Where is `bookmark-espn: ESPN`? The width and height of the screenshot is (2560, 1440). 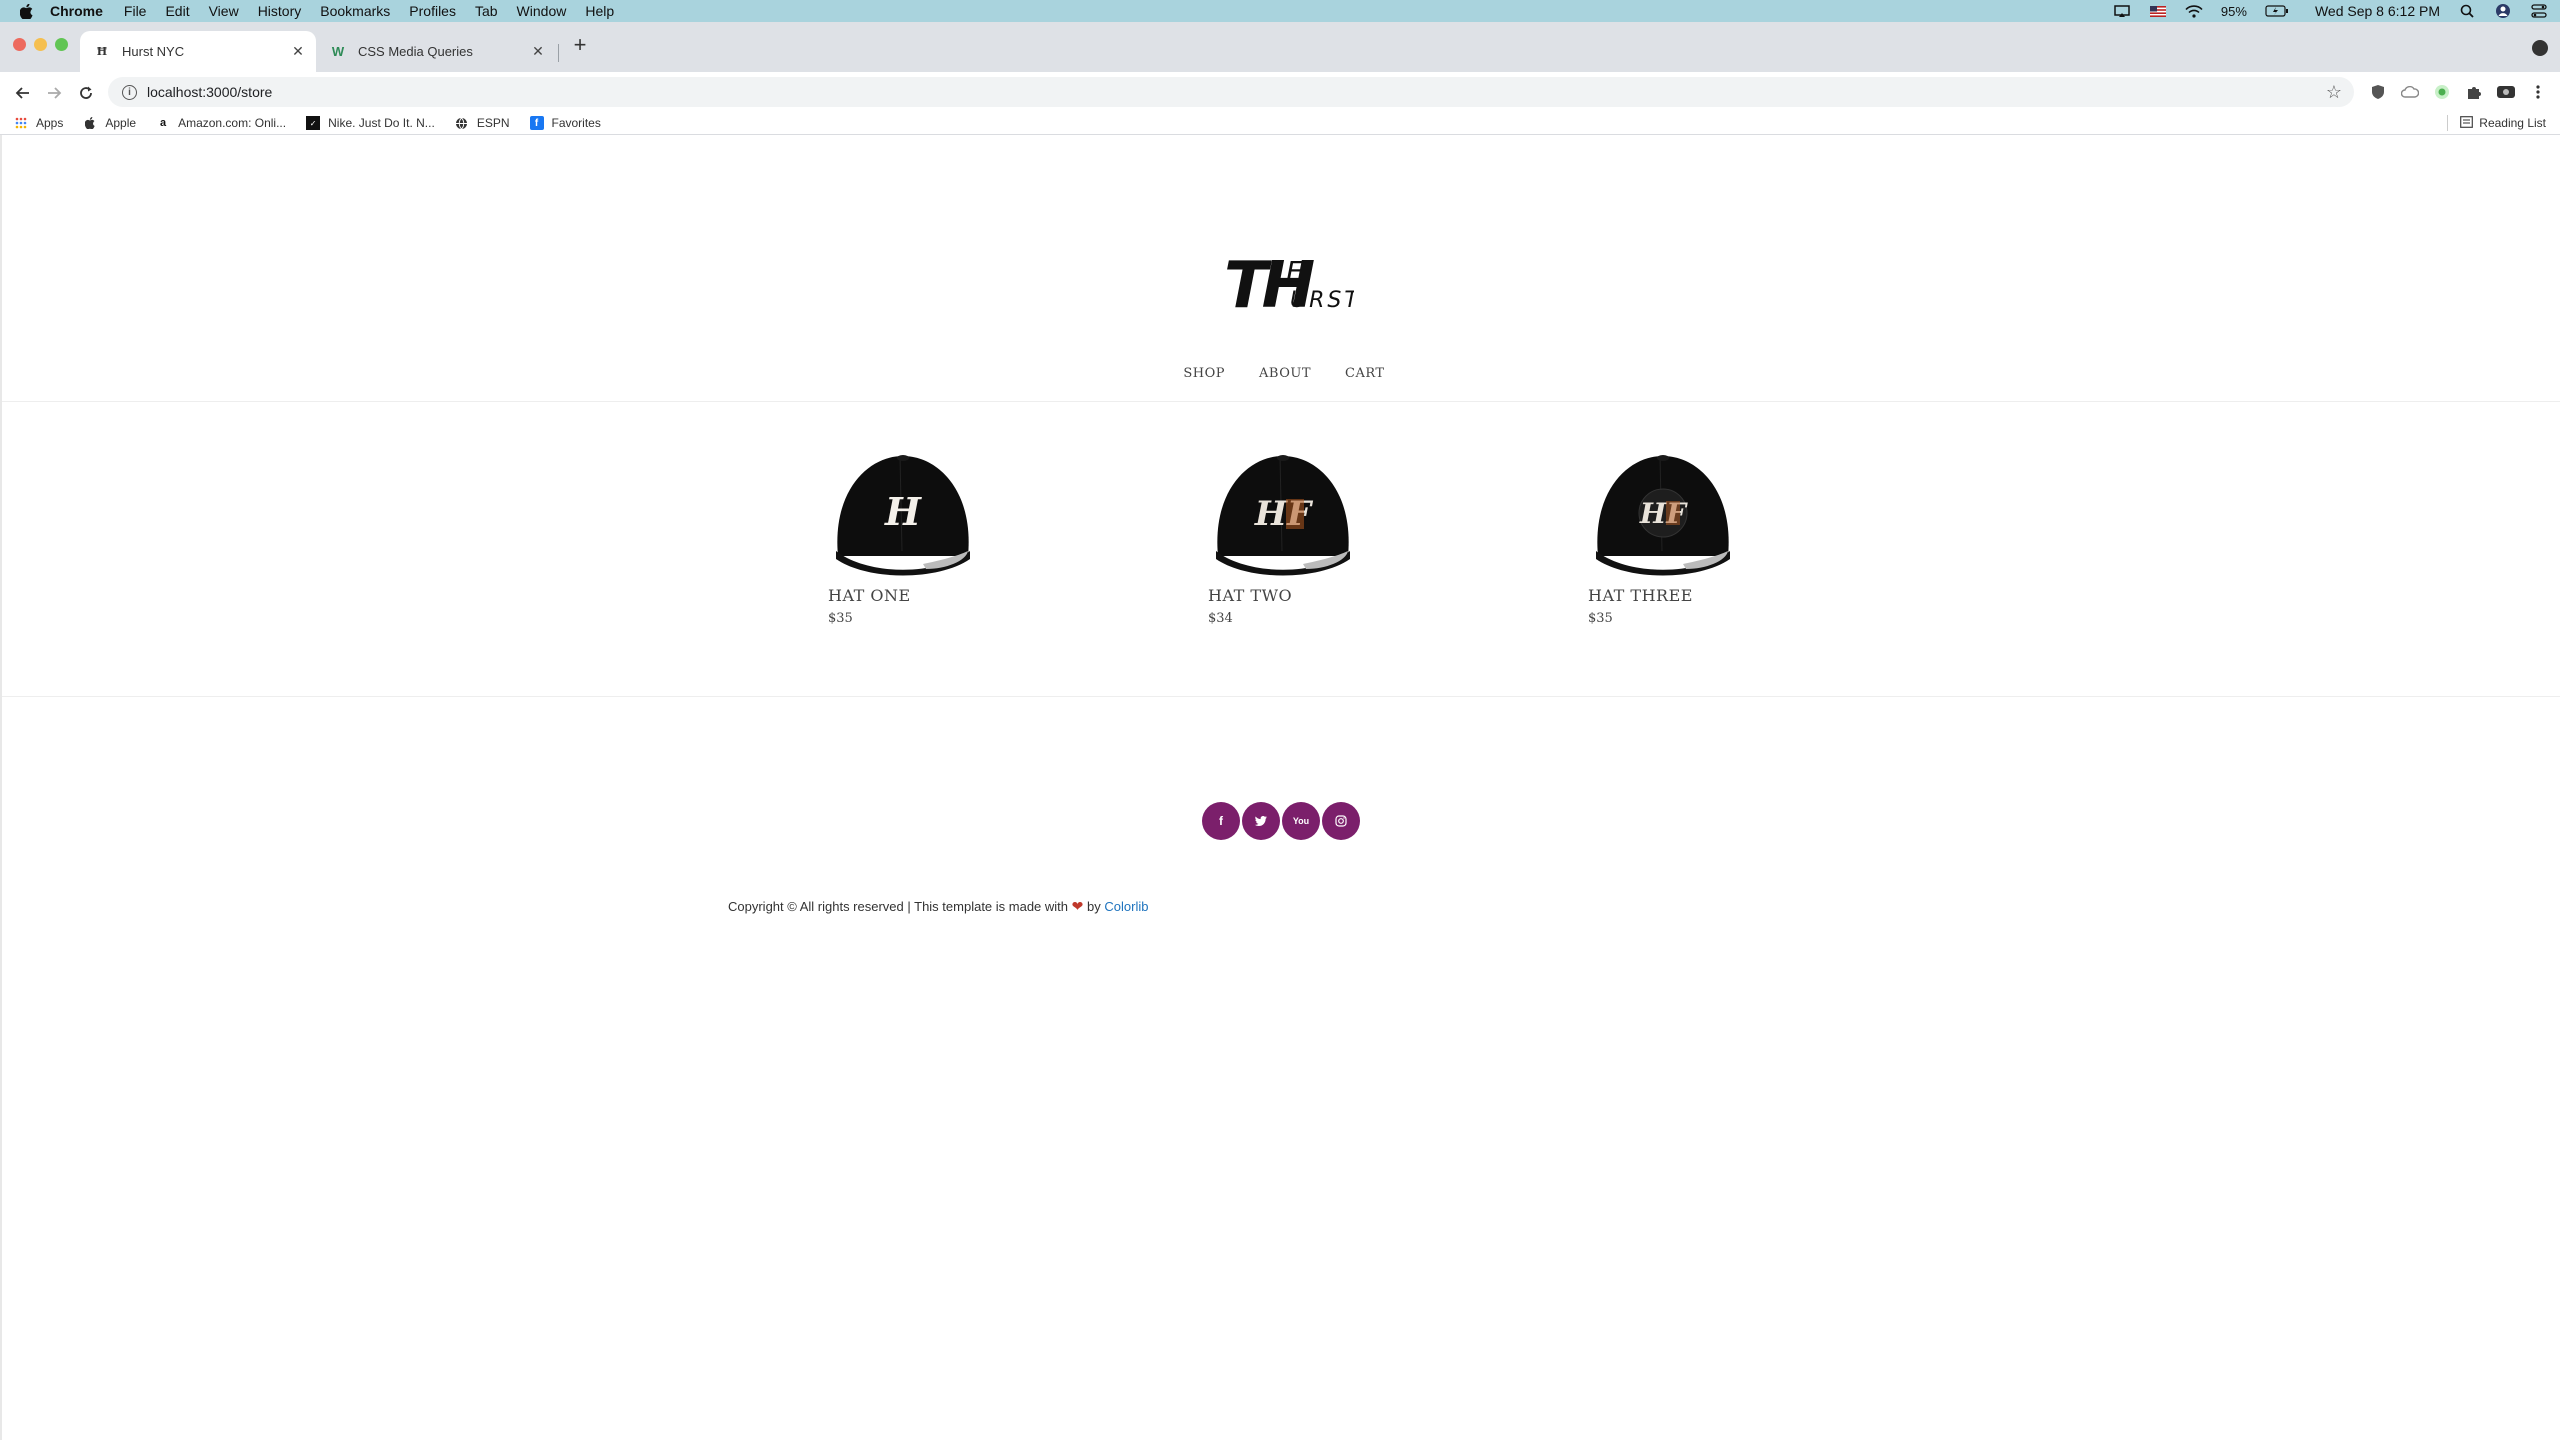
bookmark-espn: ESPN is located at coordinates (482, 123).